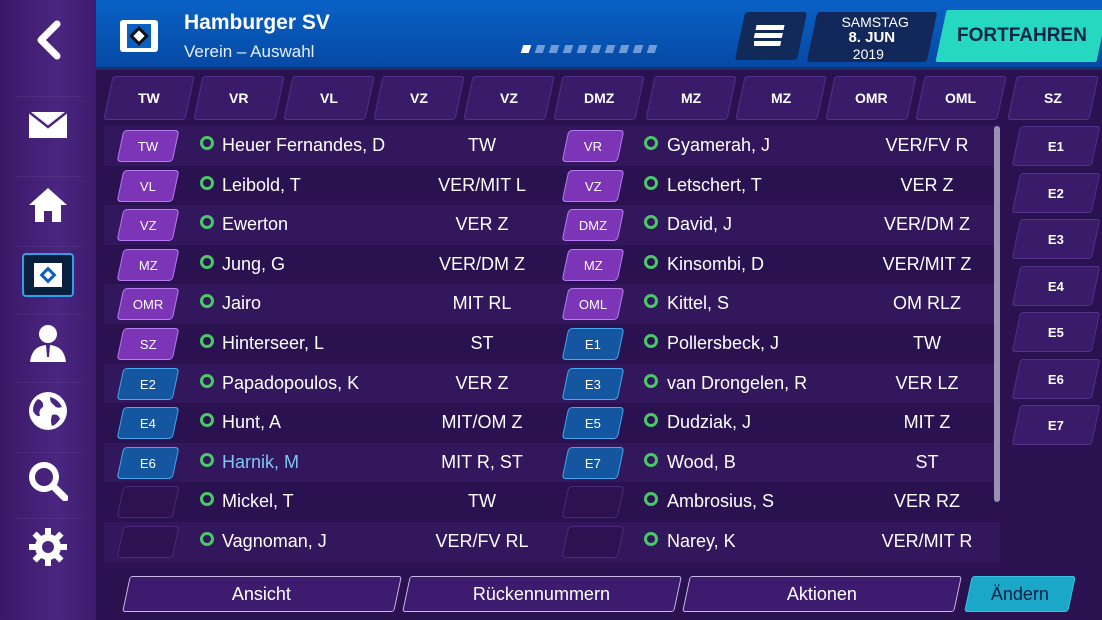 This screenshot has width=1102, height=620. I want to click on position-badge: VL, so click(148, 185).